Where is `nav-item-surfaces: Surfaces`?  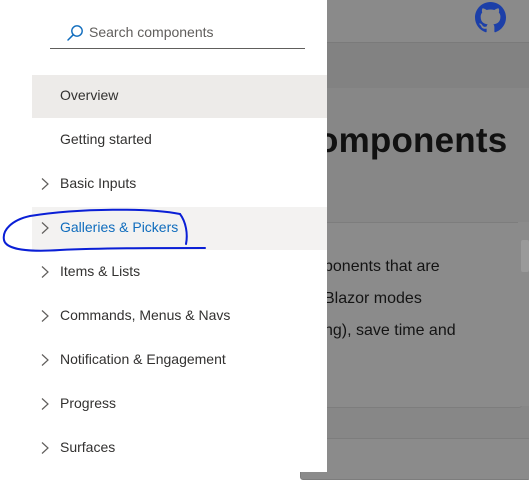 nav-item-surfaces: Surfaces is located at coordinates (179, 448).